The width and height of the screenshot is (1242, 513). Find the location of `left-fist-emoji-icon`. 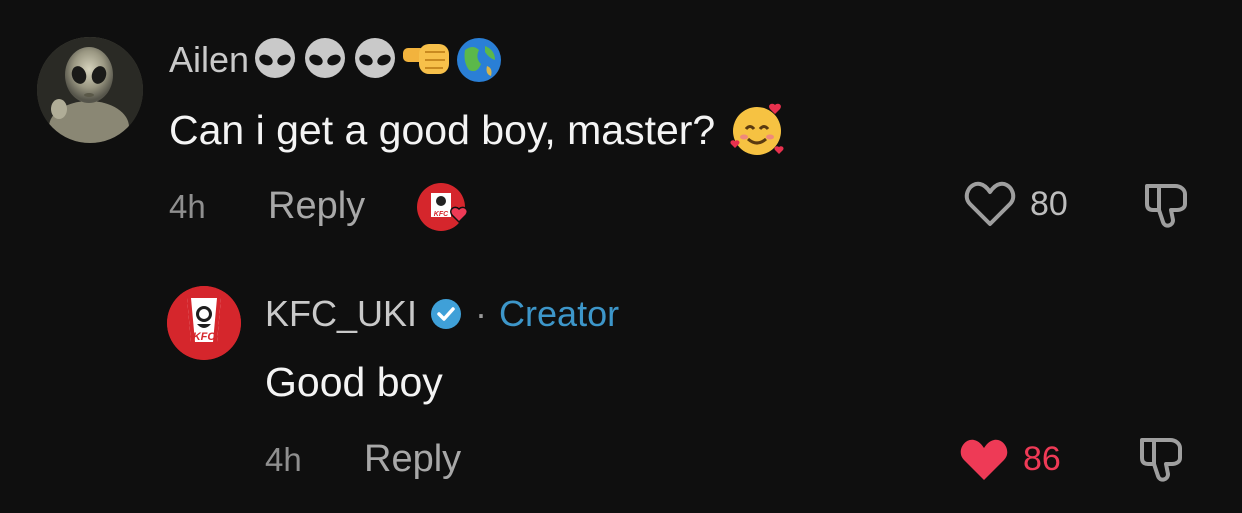

left-fist-emoji-icon is located at coordinates (426, 59).